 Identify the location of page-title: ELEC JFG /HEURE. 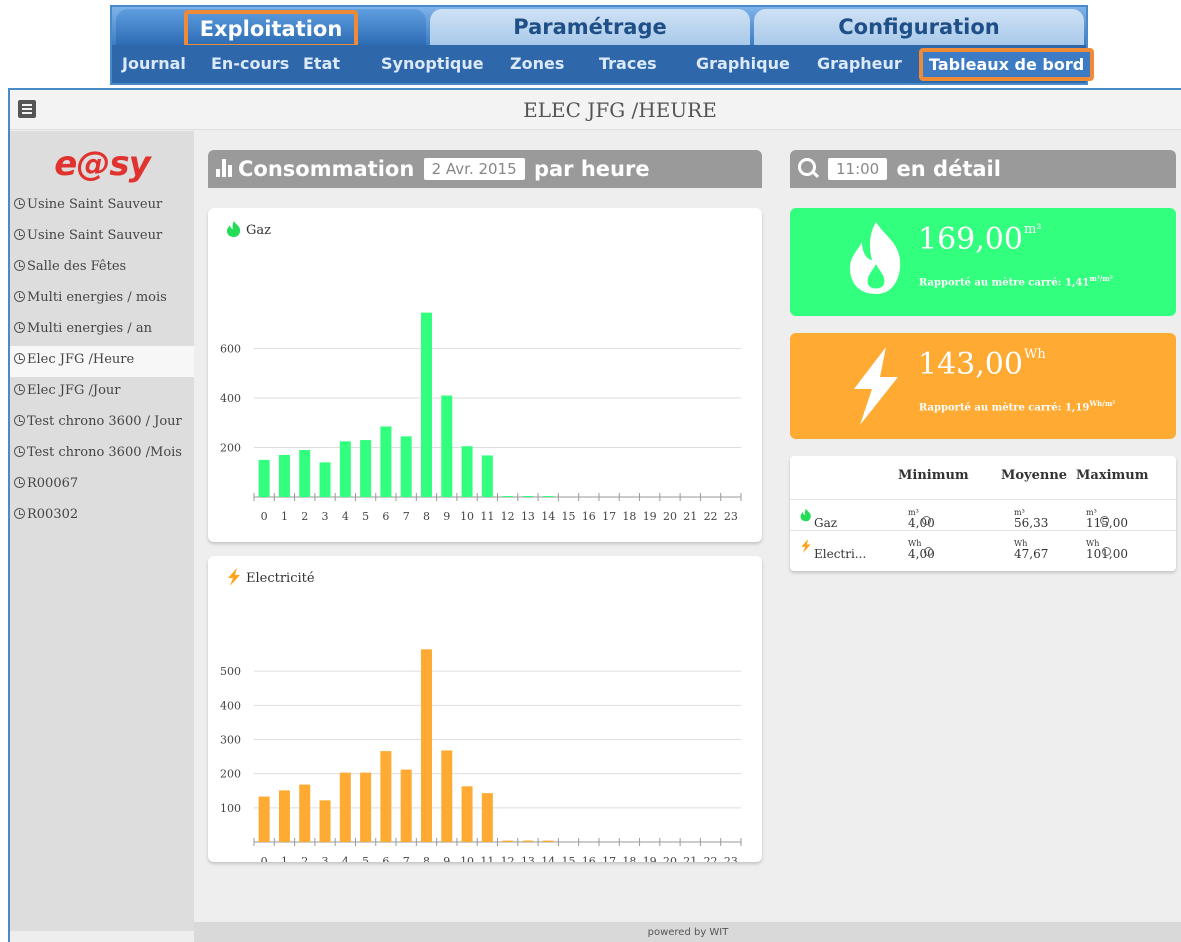
(620, 110).